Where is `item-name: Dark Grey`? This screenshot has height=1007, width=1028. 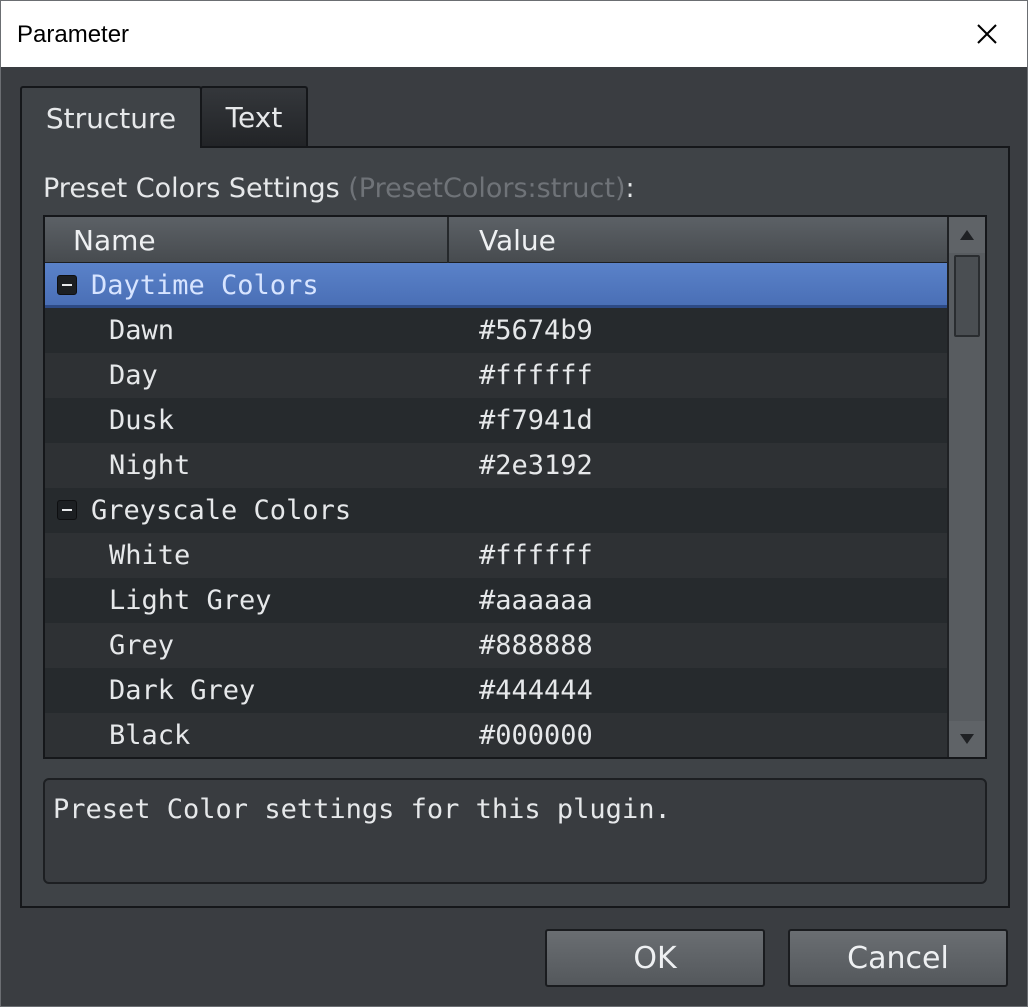
item-name: Dark Grey is located at coordinates (182, 690).